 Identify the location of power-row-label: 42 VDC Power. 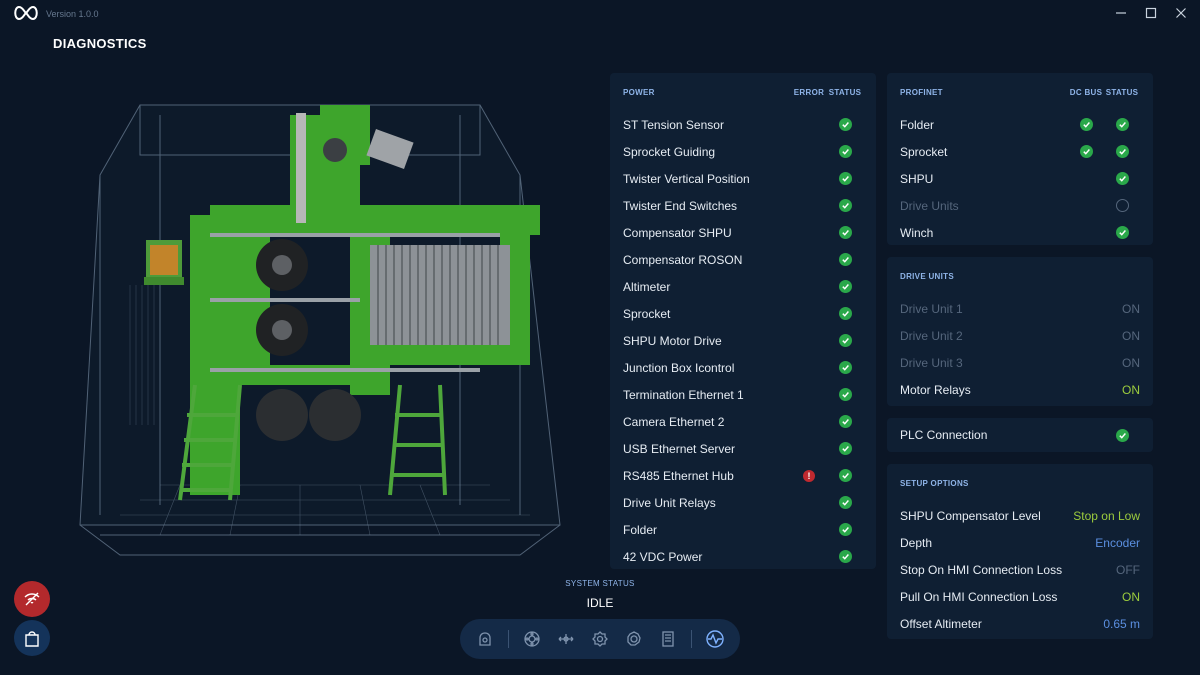
(663, 556).